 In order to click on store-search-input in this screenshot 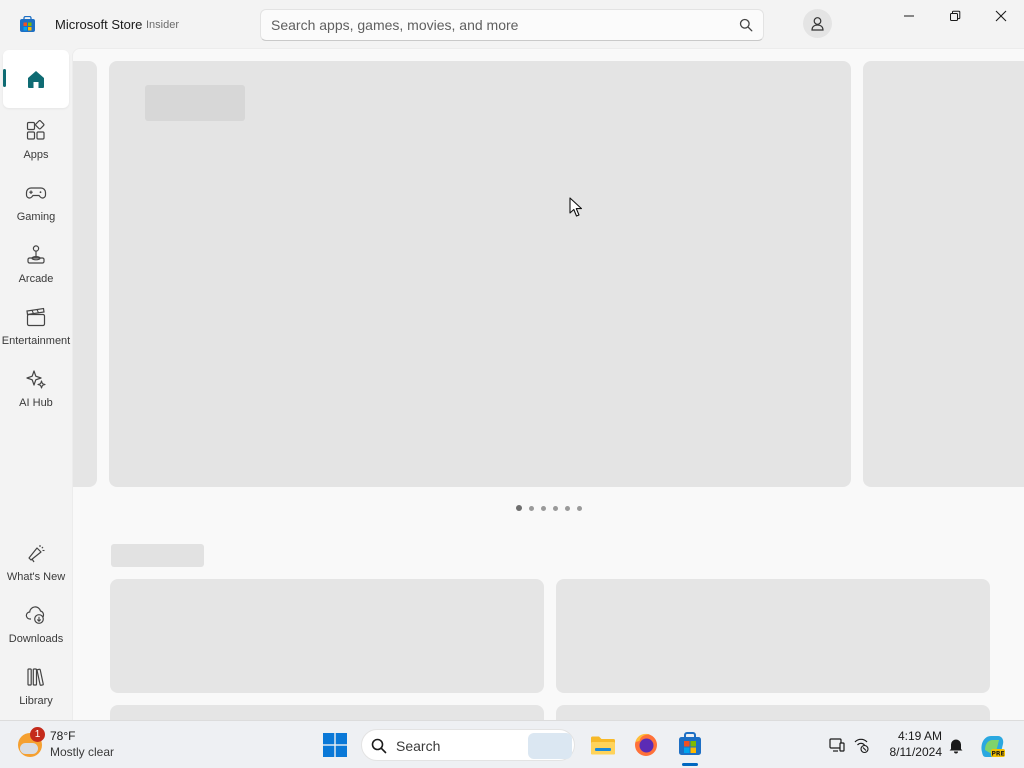, I will do `click(501, 25)`.